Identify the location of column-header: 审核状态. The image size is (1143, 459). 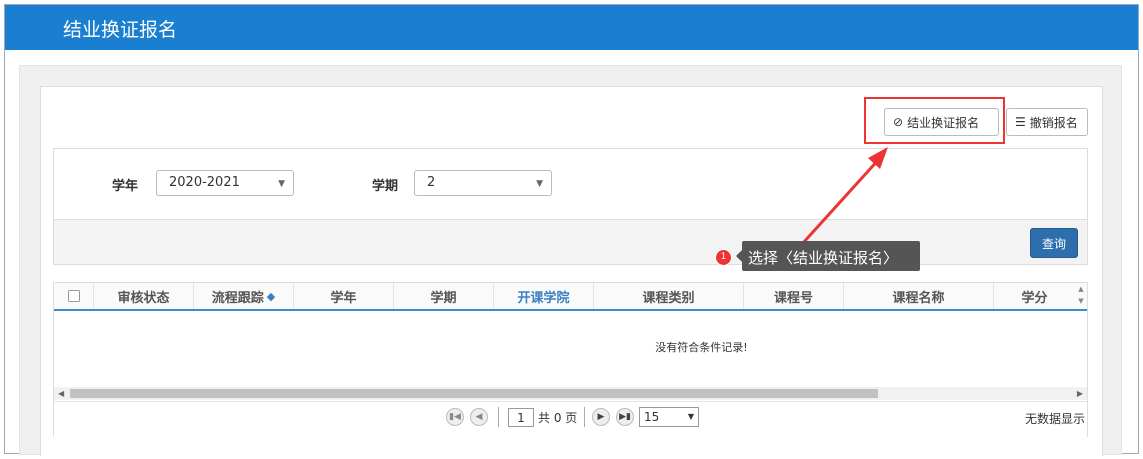
(144, 296).